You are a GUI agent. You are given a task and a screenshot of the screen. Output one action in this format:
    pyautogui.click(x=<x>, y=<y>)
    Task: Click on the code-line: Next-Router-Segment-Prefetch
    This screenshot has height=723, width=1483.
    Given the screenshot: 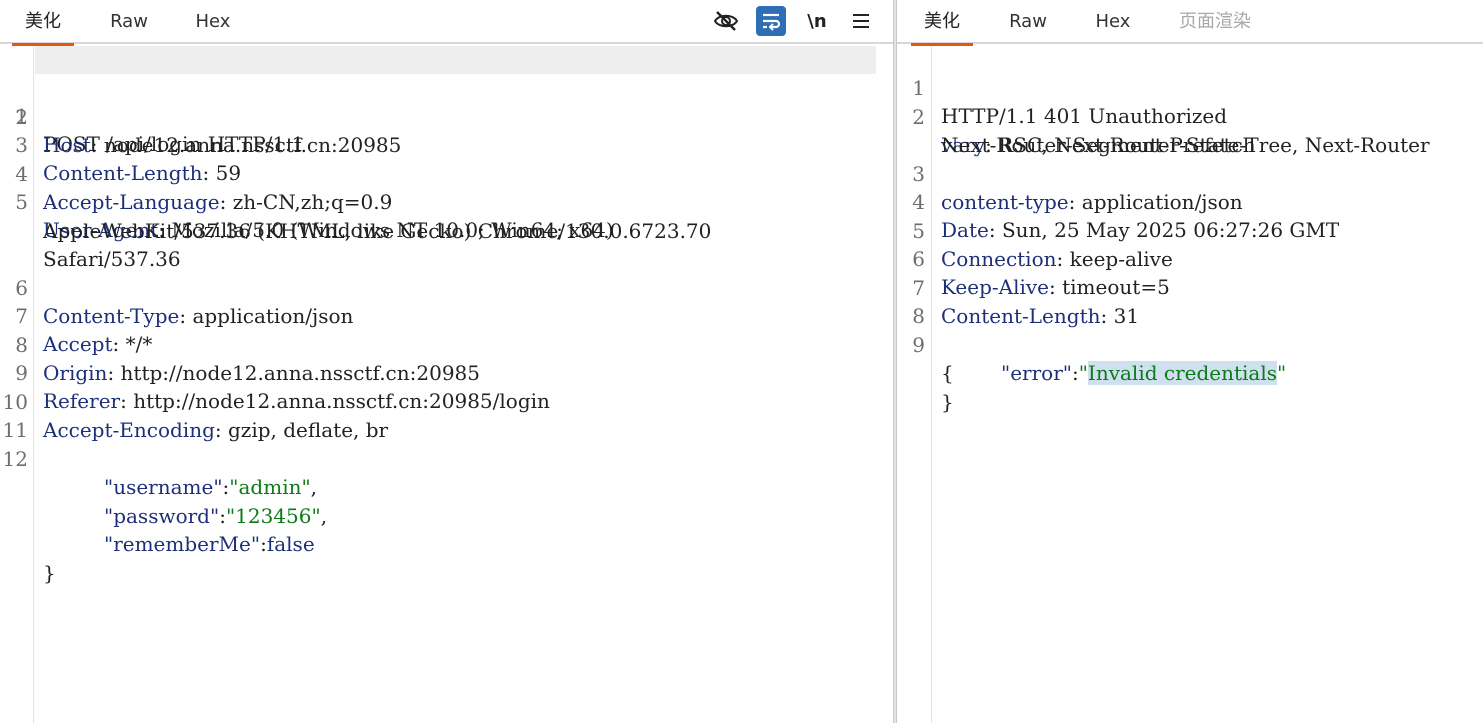 What is the action you would take?
    pyautogui.click(x=1190, y=130)
    